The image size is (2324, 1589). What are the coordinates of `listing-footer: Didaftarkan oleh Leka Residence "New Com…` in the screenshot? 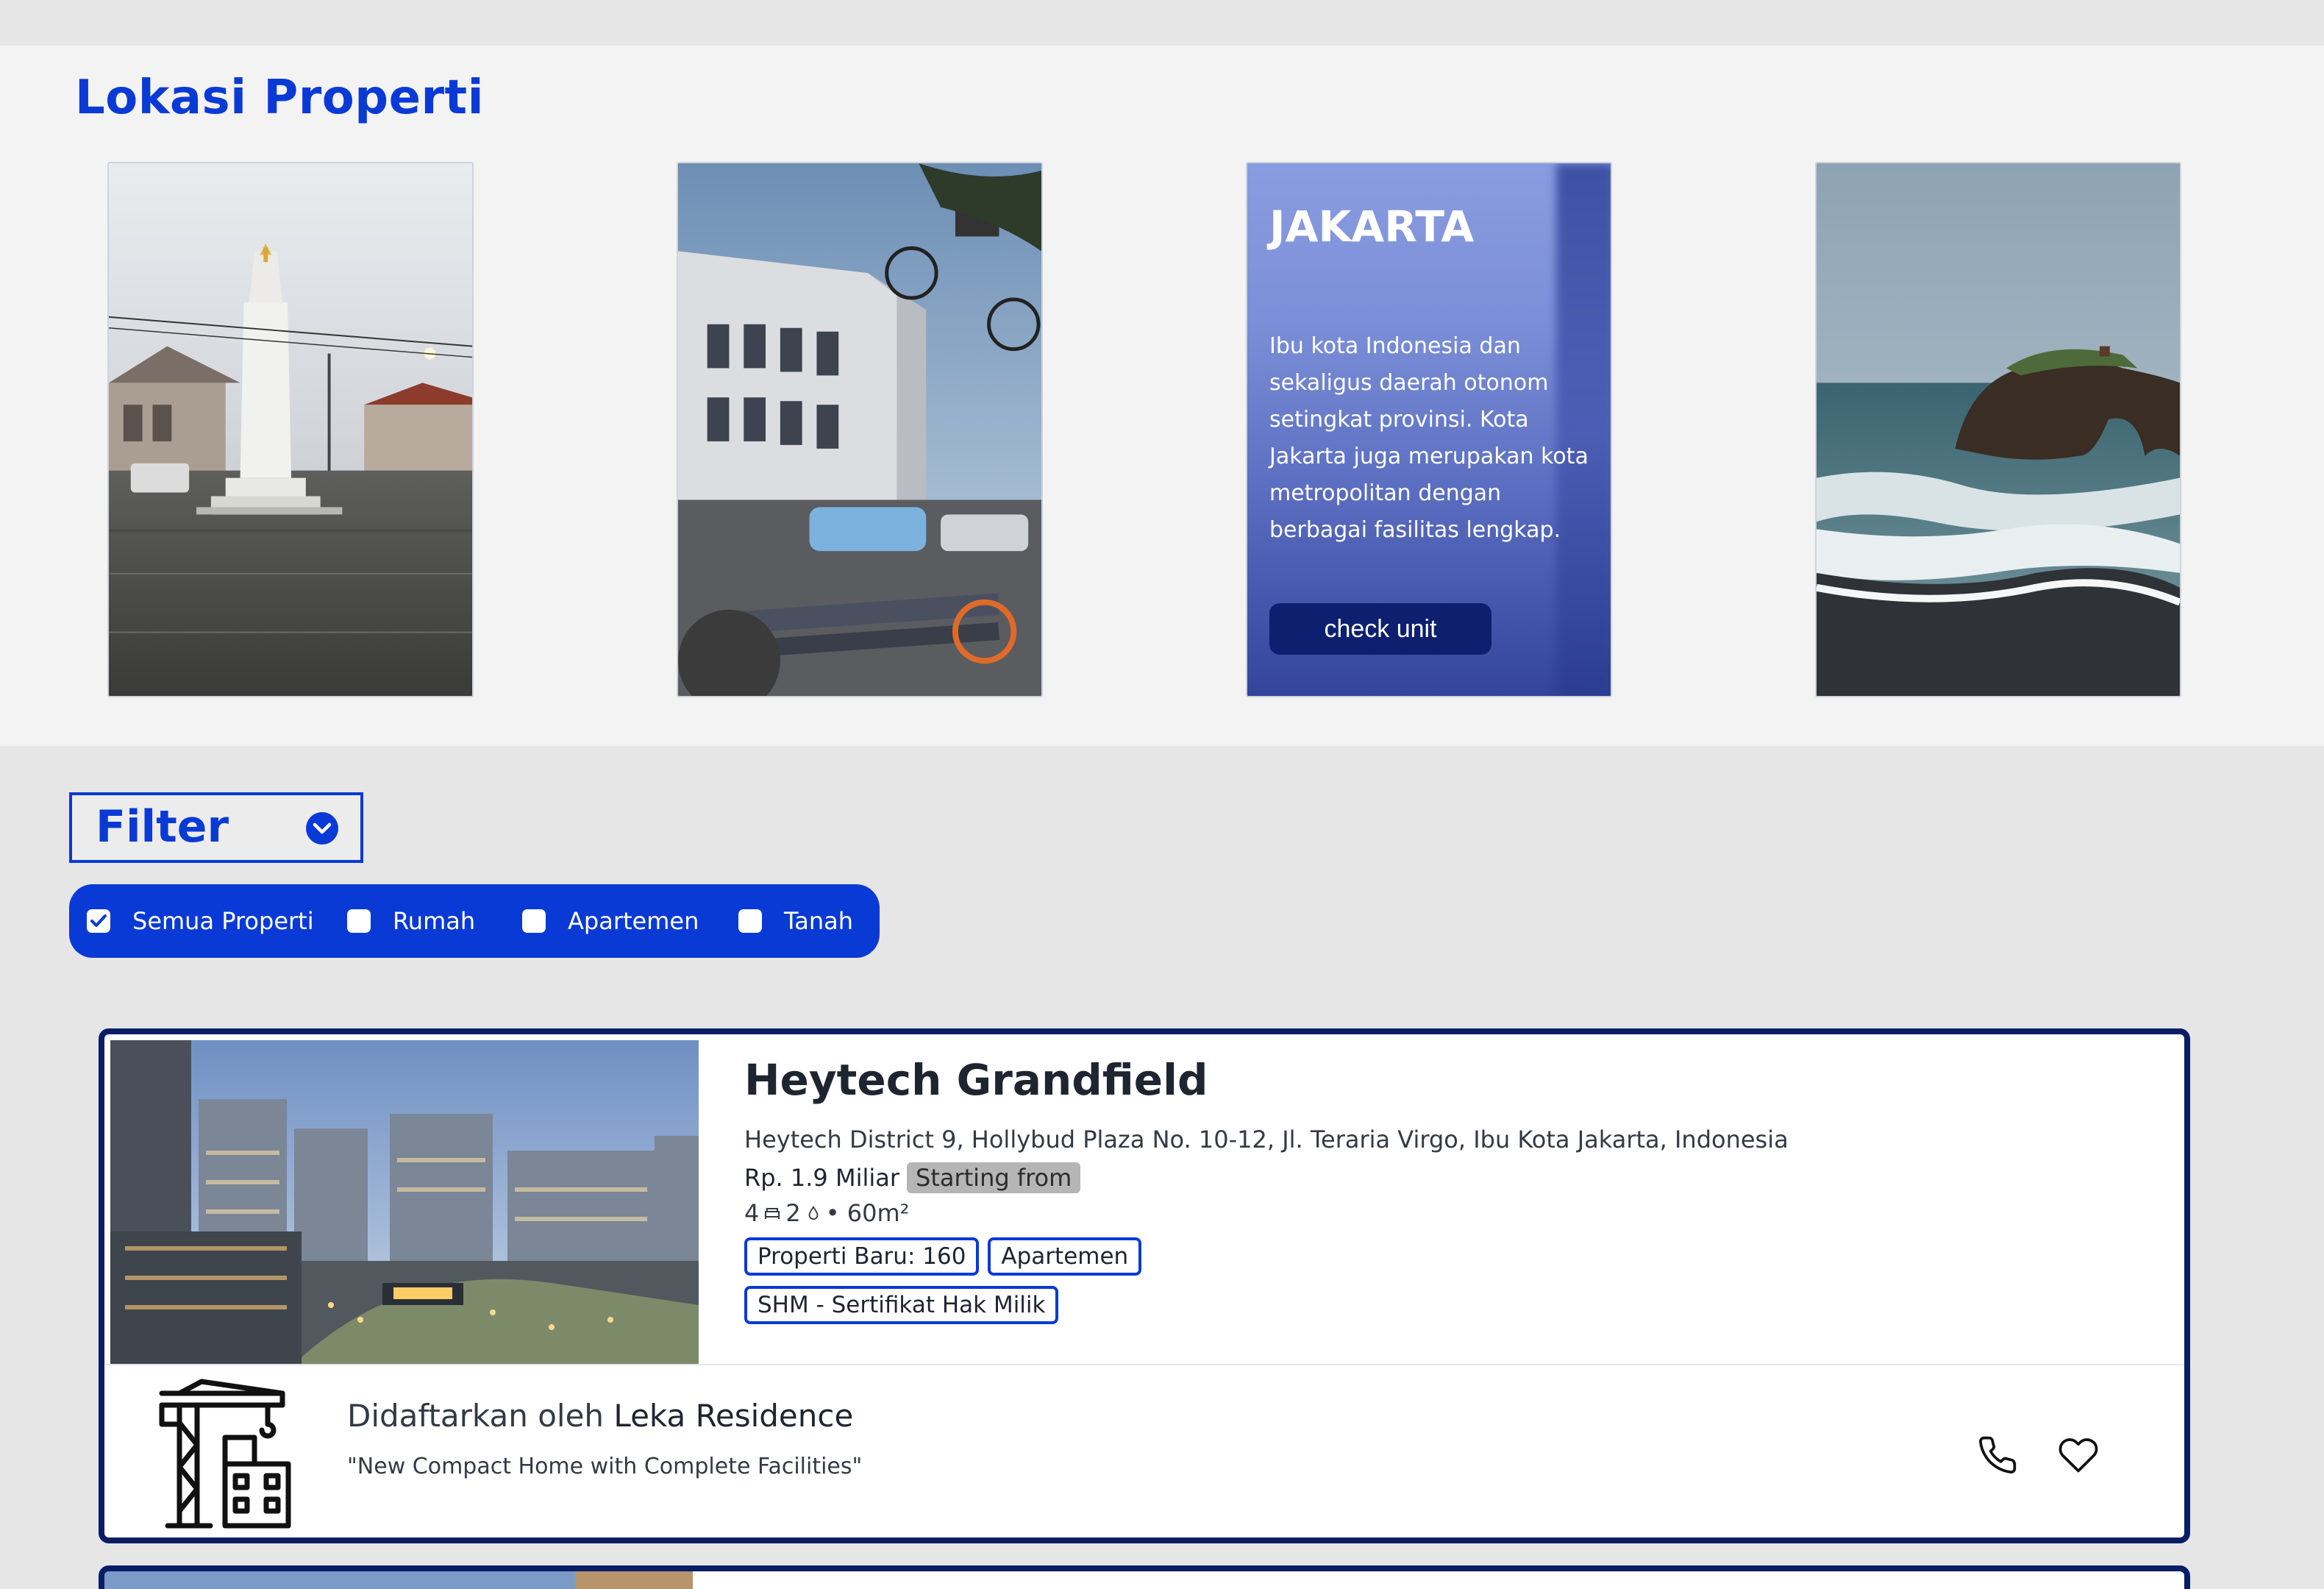 It's located at (1144, 1452).